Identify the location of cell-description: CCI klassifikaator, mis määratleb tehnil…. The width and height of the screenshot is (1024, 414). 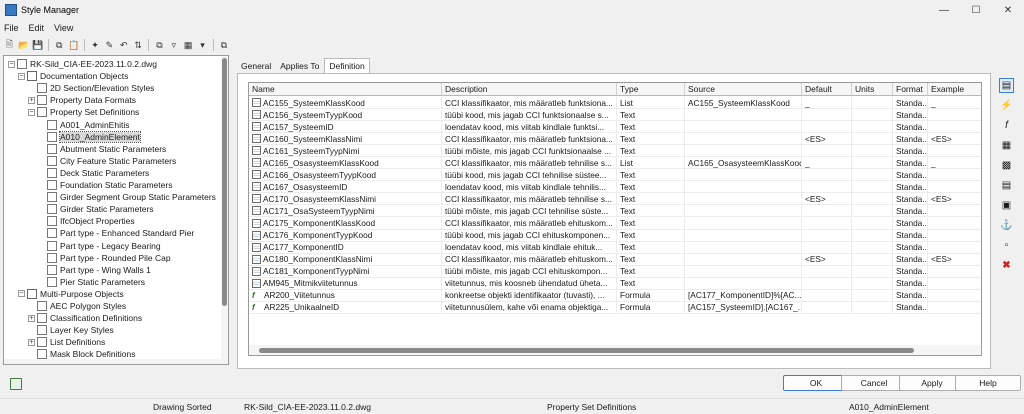
(529, 163).